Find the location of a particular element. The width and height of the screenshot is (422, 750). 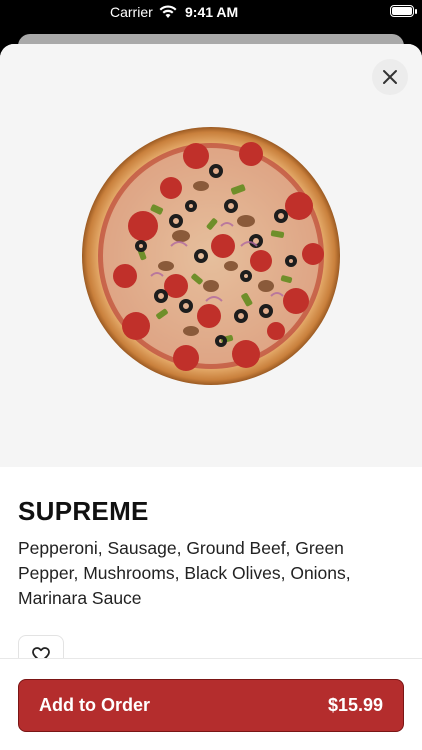

status-time: 9:41 AM is located at coordinates (212, 12).